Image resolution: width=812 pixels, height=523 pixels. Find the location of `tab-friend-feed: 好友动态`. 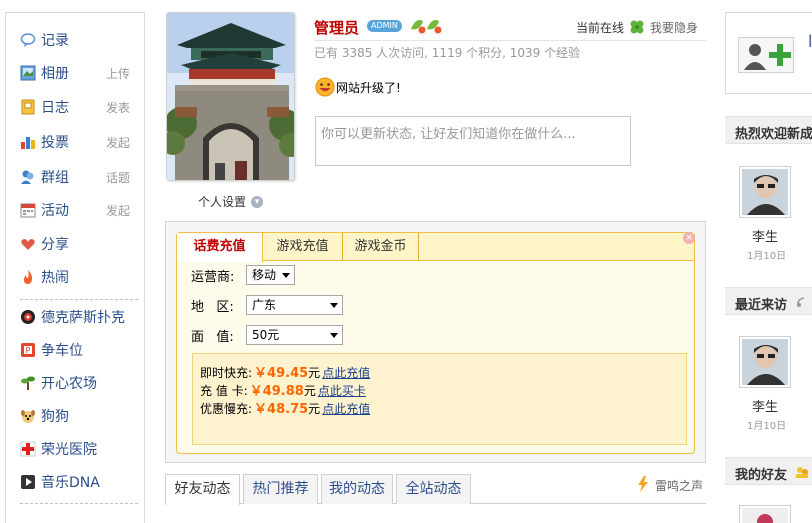

tab-friend-feed: 好友动态 is located at coordinates (202, 489).